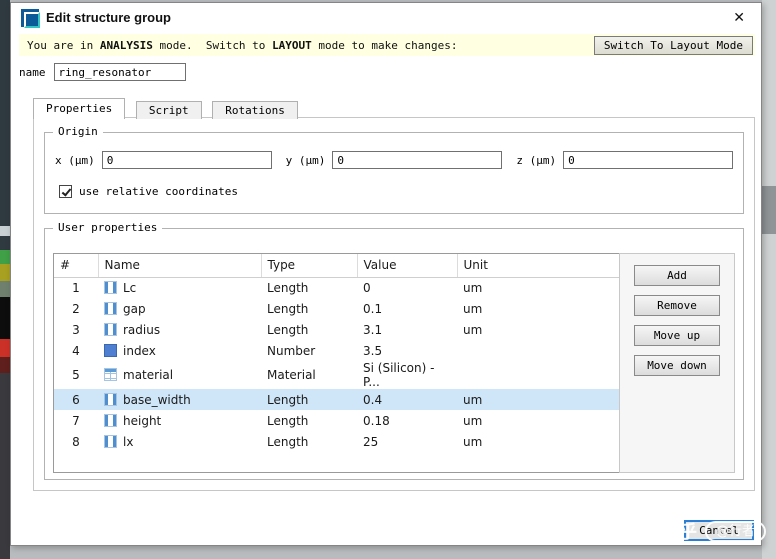  Describe the element at coordinates (32, 72) in the screenshot. I see `name-label: name` at that location.